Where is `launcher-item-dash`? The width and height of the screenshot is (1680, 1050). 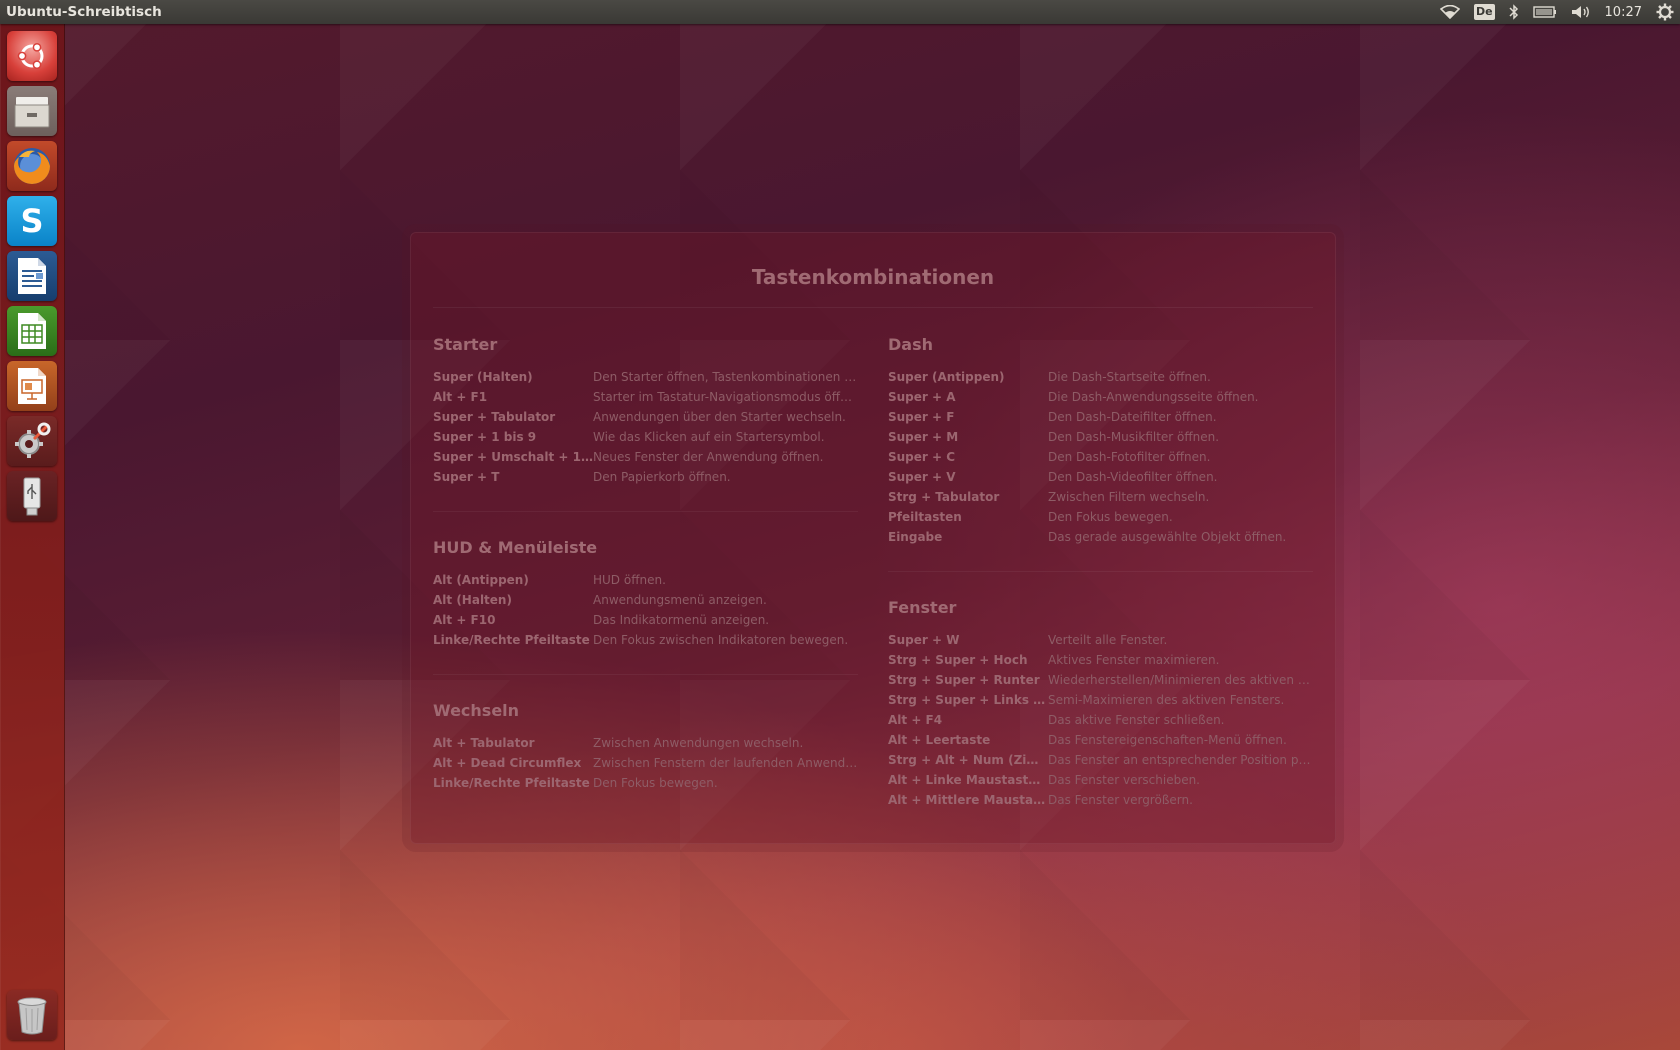
launcher-item-dash is located at coordinates (32, 56).